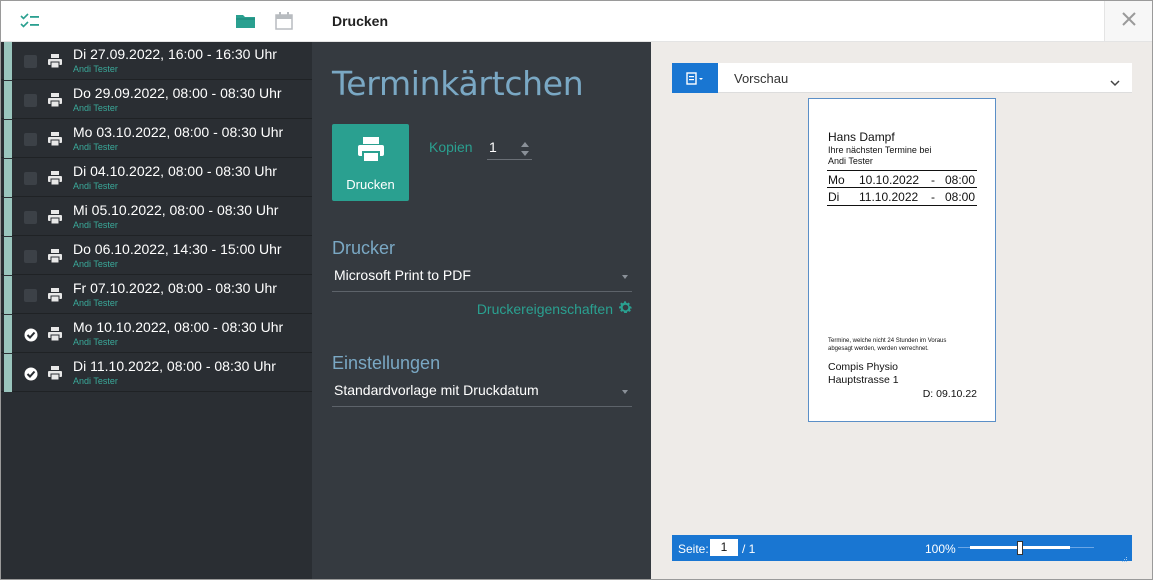  Describe the element at coordinates (177, 93) in the screenshot. I see `appointment-title: Do 29.09.2022, 08:00 - 08:30 Uhr` at that location.